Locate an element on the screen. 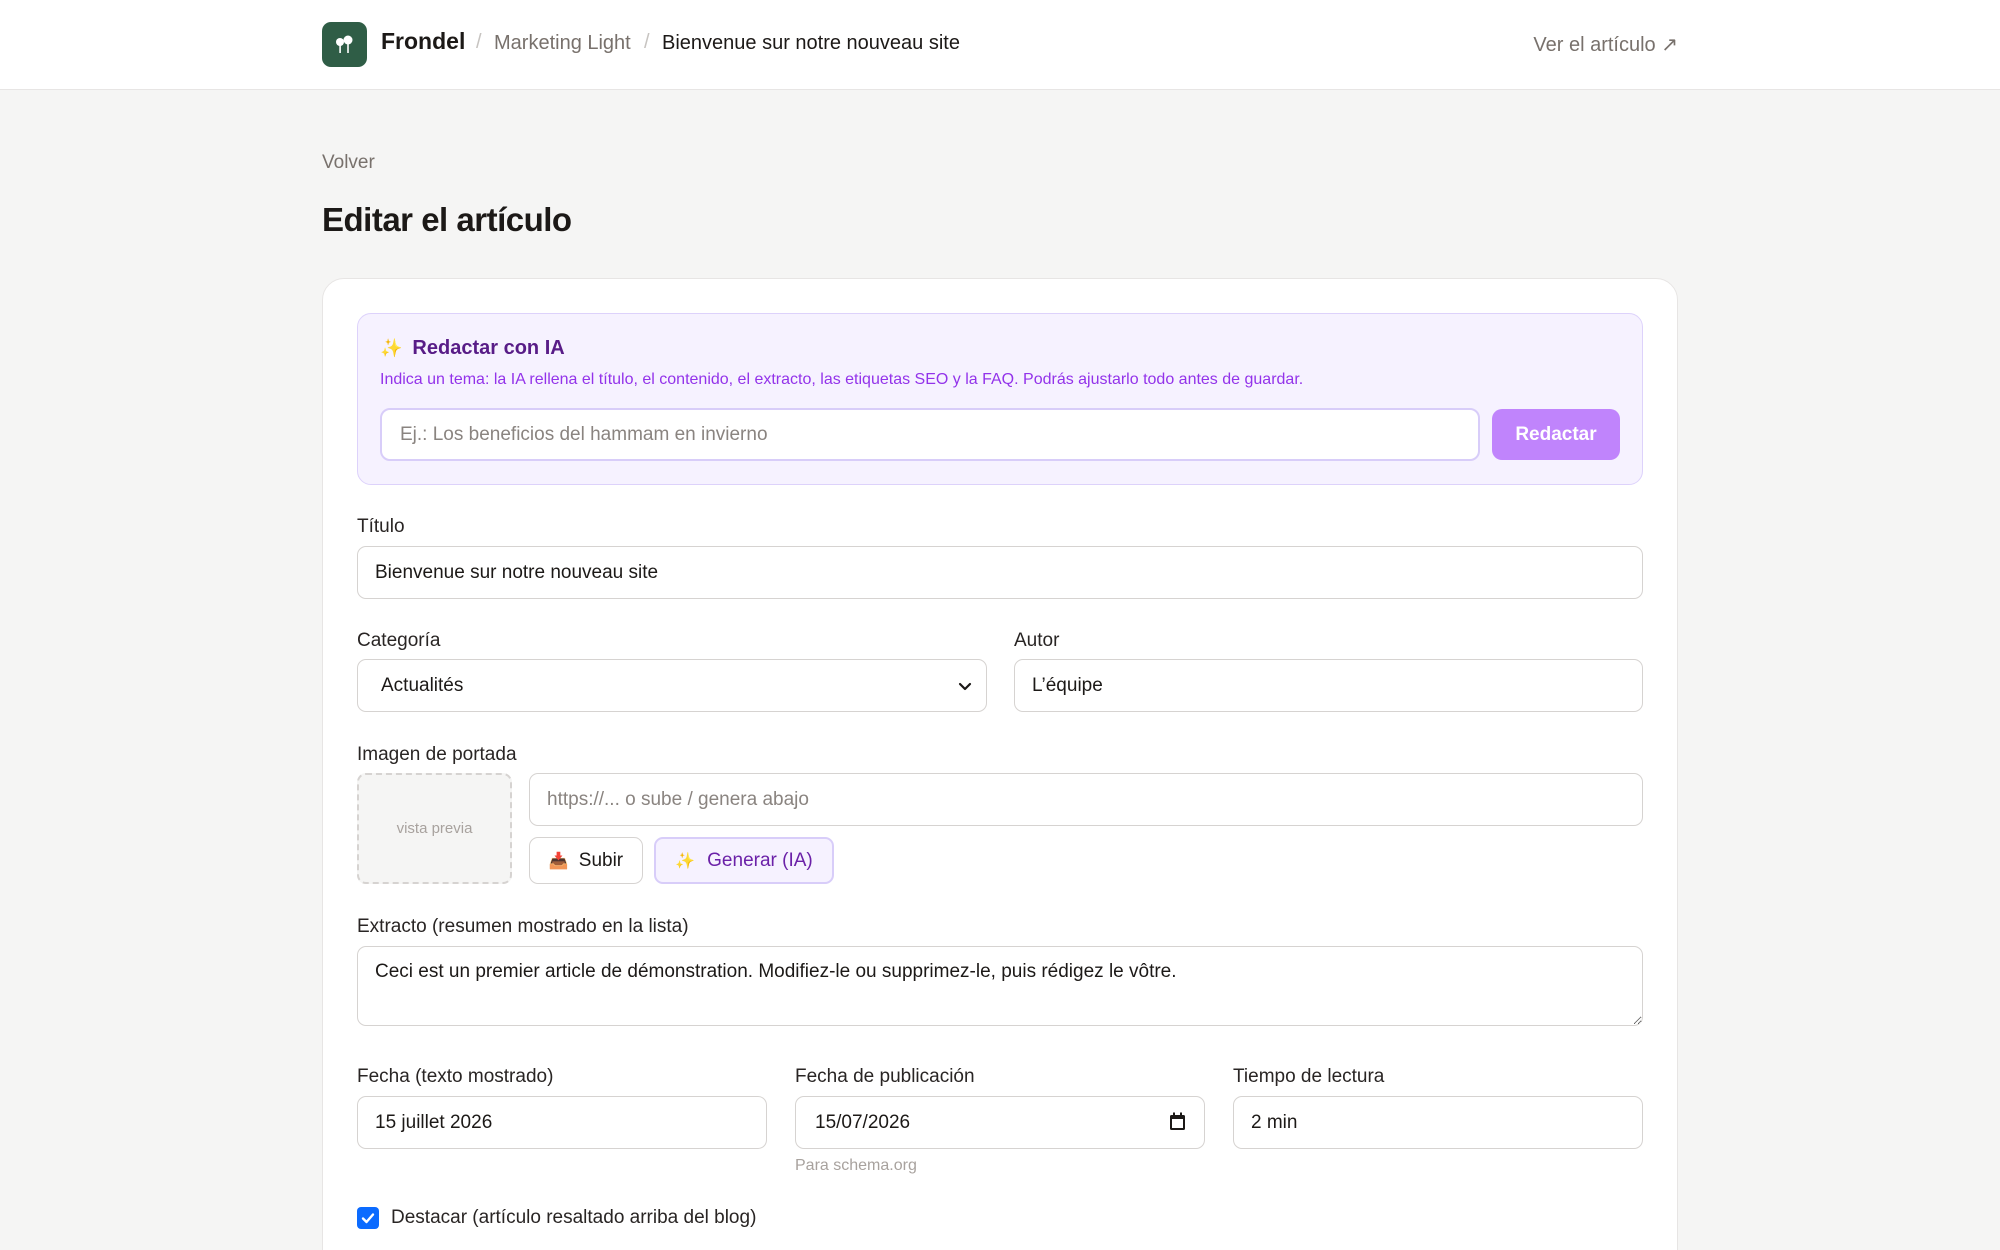 The width and height of the screenshot is (2000, 1250). upload-button-label: Subir is located at coordinates (601, 860).